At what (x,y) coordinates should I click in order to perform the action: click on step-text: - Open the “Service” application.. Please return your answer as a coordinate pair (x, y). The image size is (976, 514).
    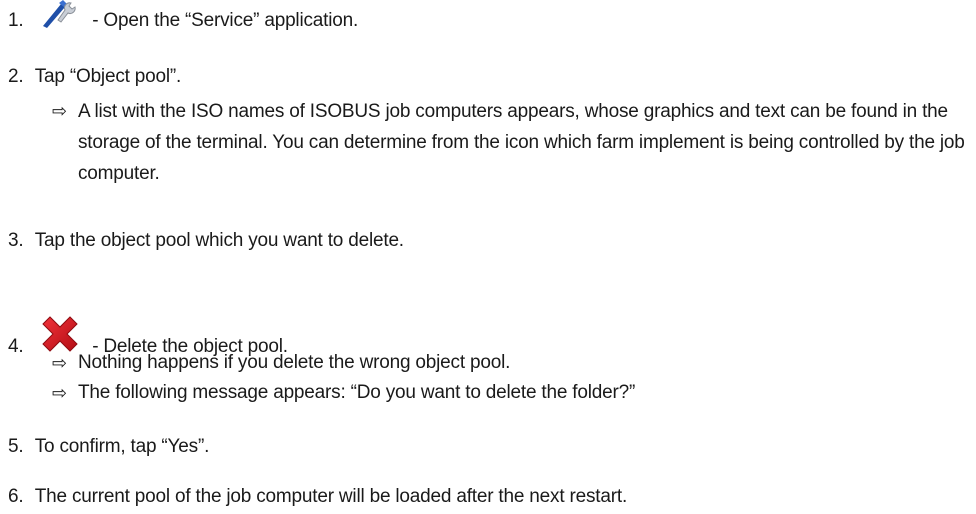
    Looking at the image, I should click on (225, 20).